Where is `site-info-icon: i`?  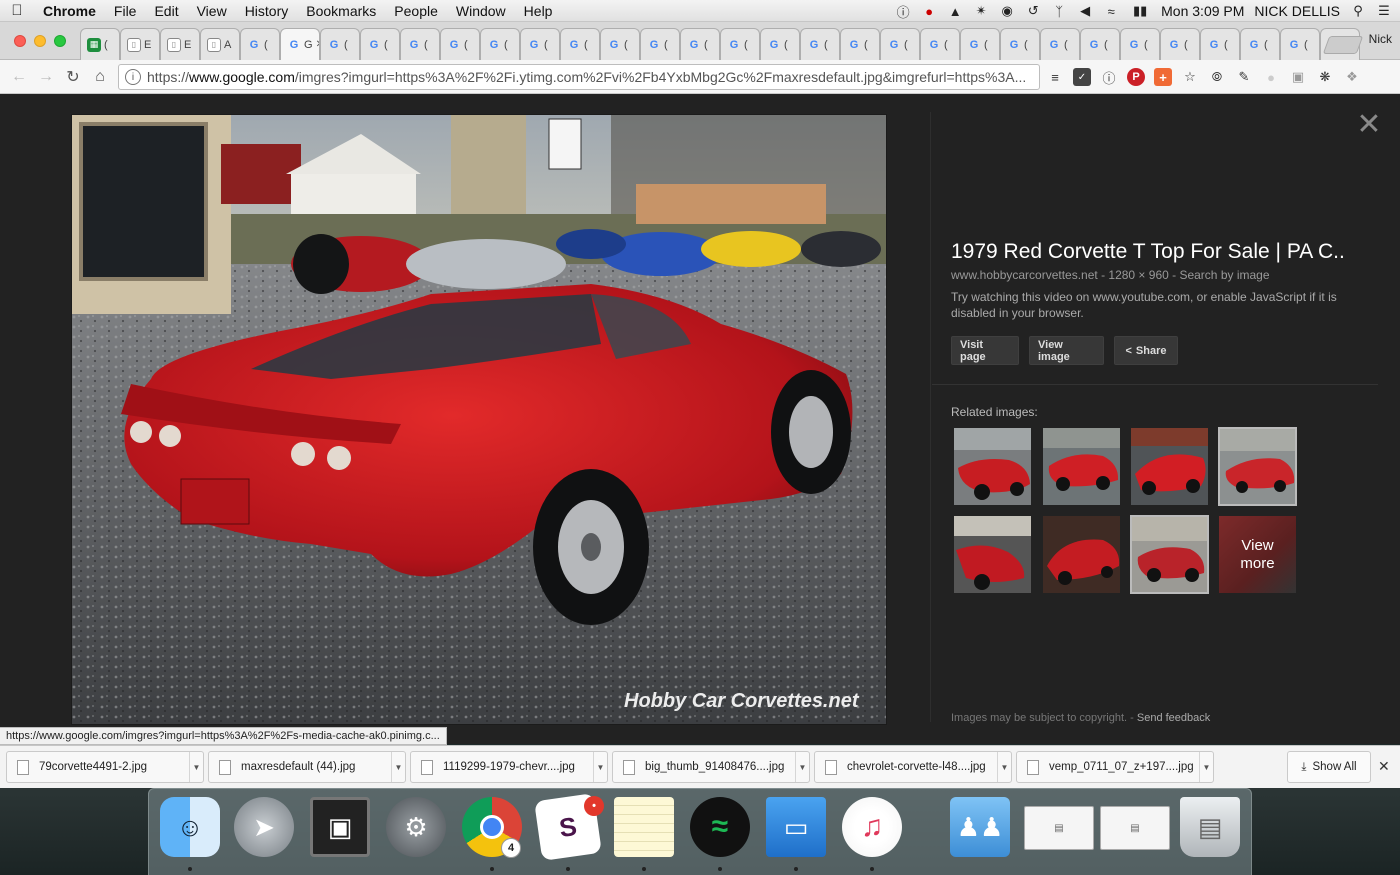 site-info-icon: i is located at coordinates (133, 77).